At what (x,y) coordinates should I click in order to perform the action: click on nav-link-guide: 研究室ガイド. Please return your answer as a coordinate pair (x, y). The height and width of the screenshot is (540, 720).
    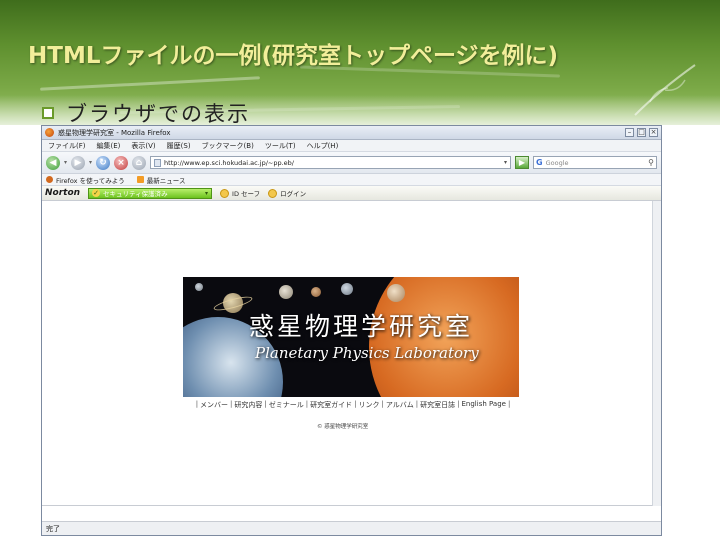
    Looking at the image, I should click on (331, 405).